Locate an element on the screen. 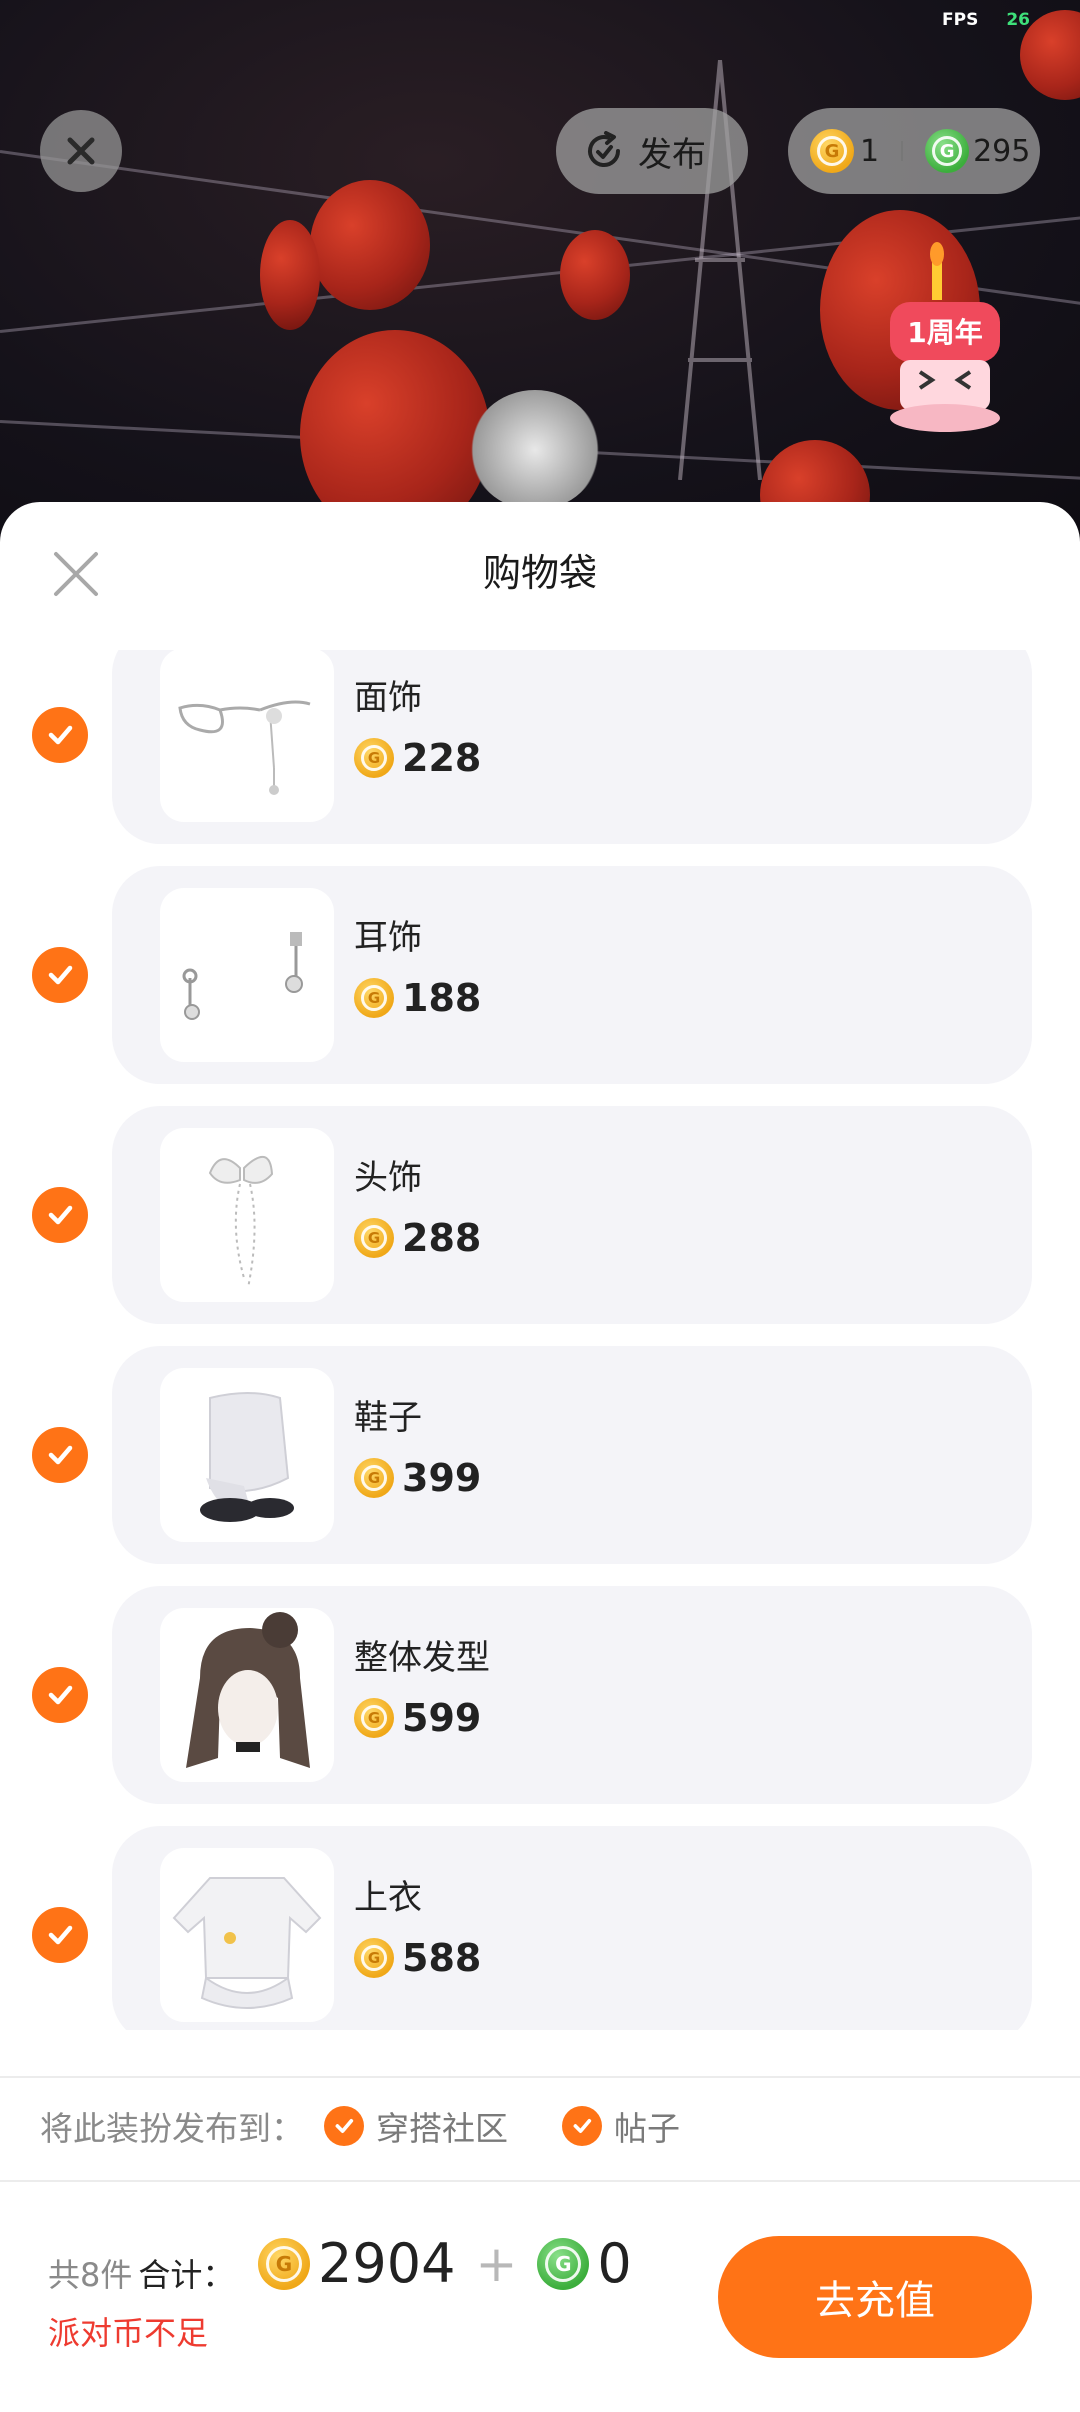 This screenshot has width=1080, height=2412. publish-option-label: 帖子 is located at coordinates (647, 2128).